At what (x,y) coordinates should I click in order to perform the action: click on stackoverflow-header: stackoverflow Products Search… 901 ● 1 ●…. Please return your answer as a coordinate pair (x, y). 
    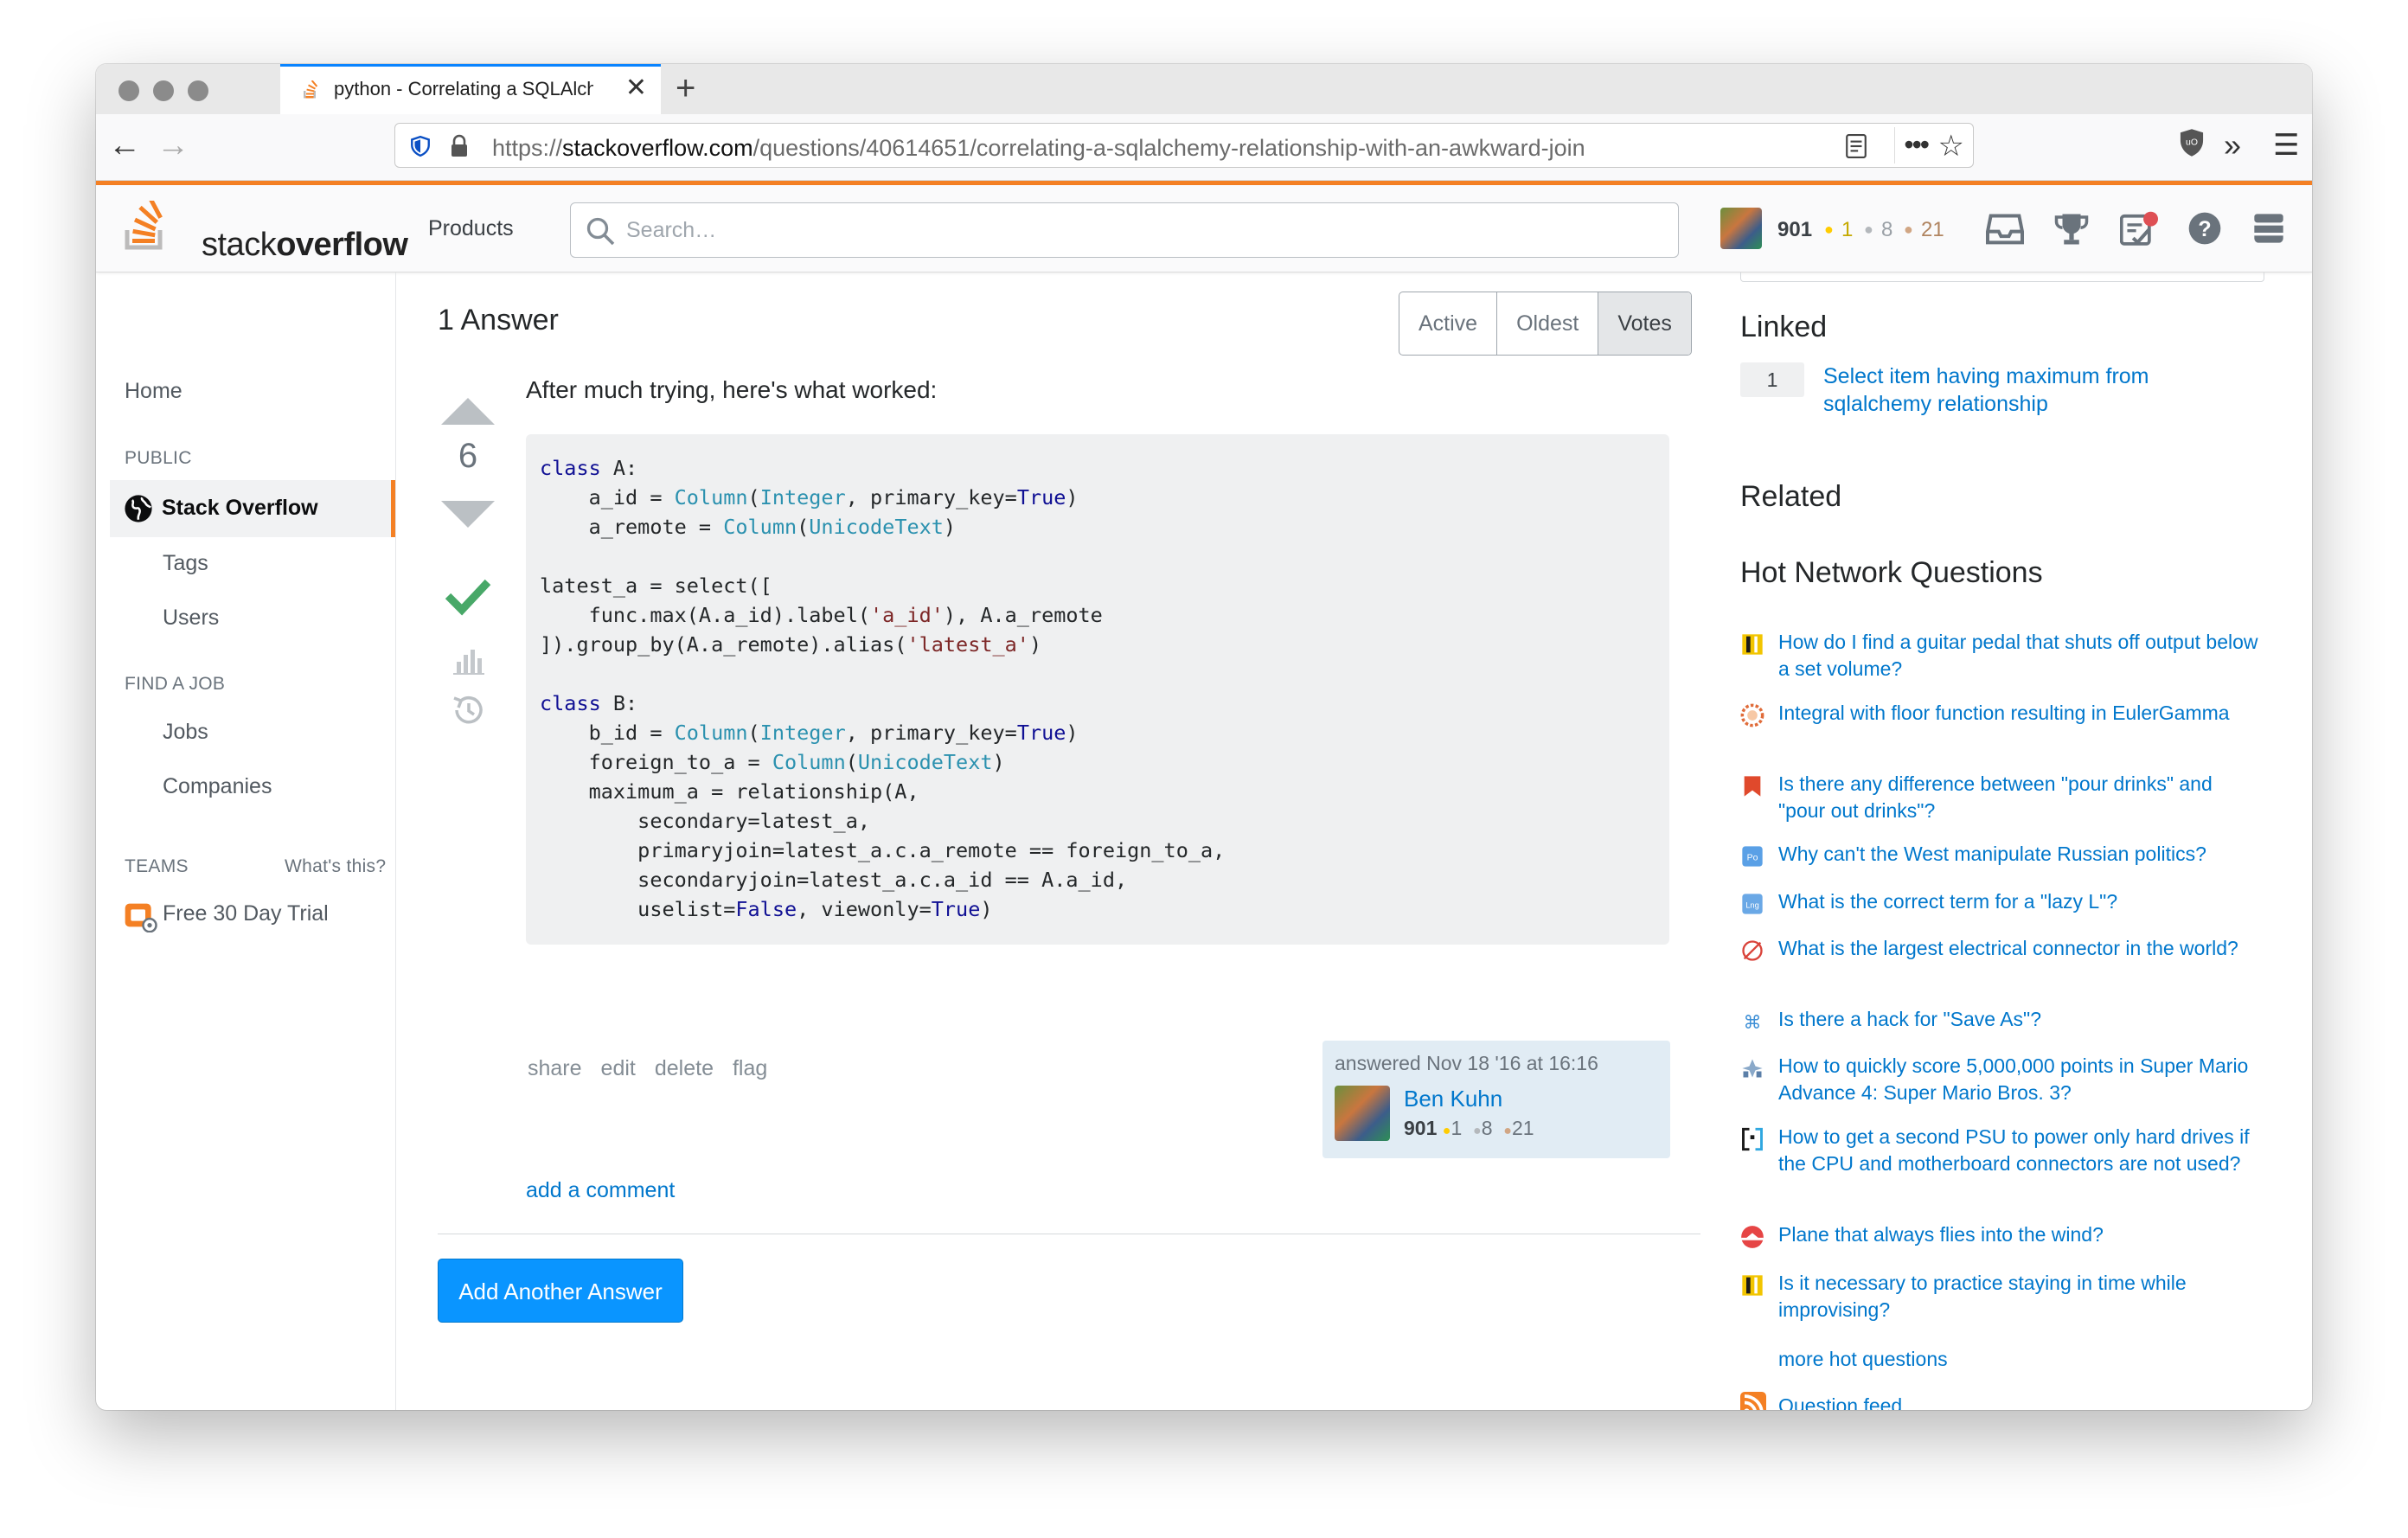
    Looking at the image, I should click on (1204, 229).